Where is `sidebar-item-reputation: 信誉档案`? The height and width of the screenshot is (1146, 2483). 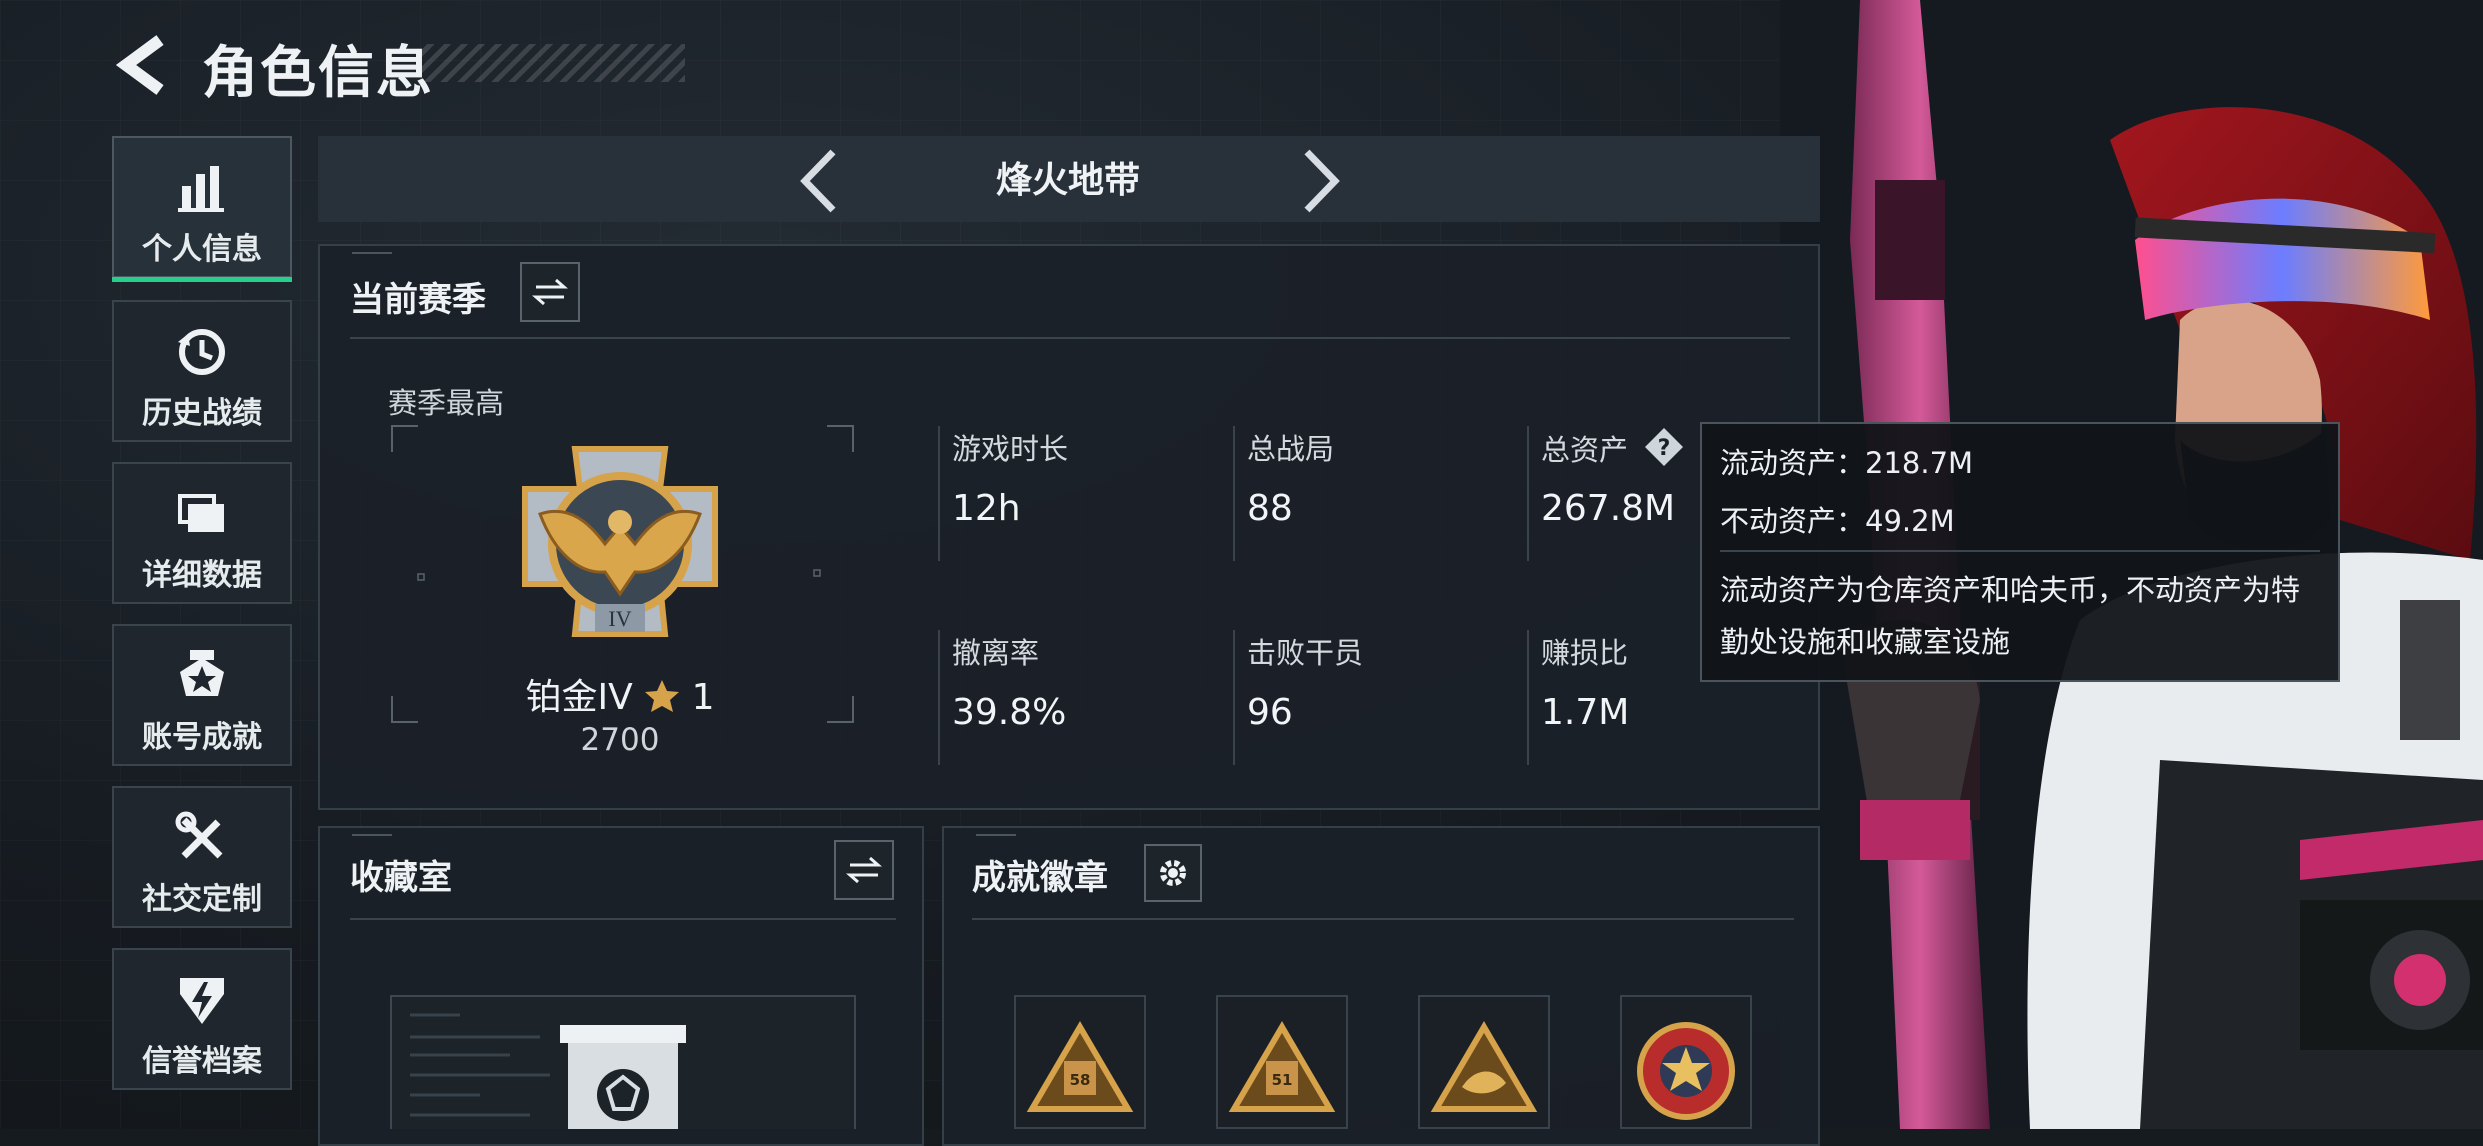
sidebar-item-reputation: 信誉档案 is located at coordinates (202, 1019).